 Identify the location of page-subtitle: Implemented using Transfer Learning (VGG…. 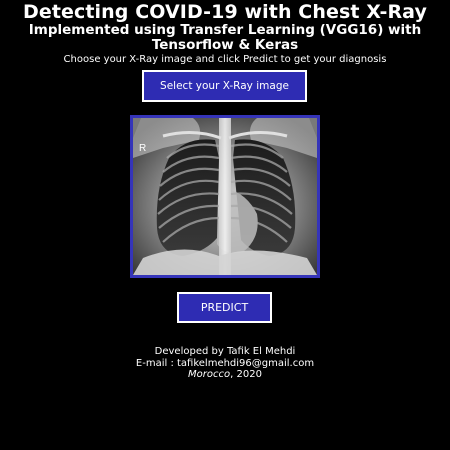
(225, 37).